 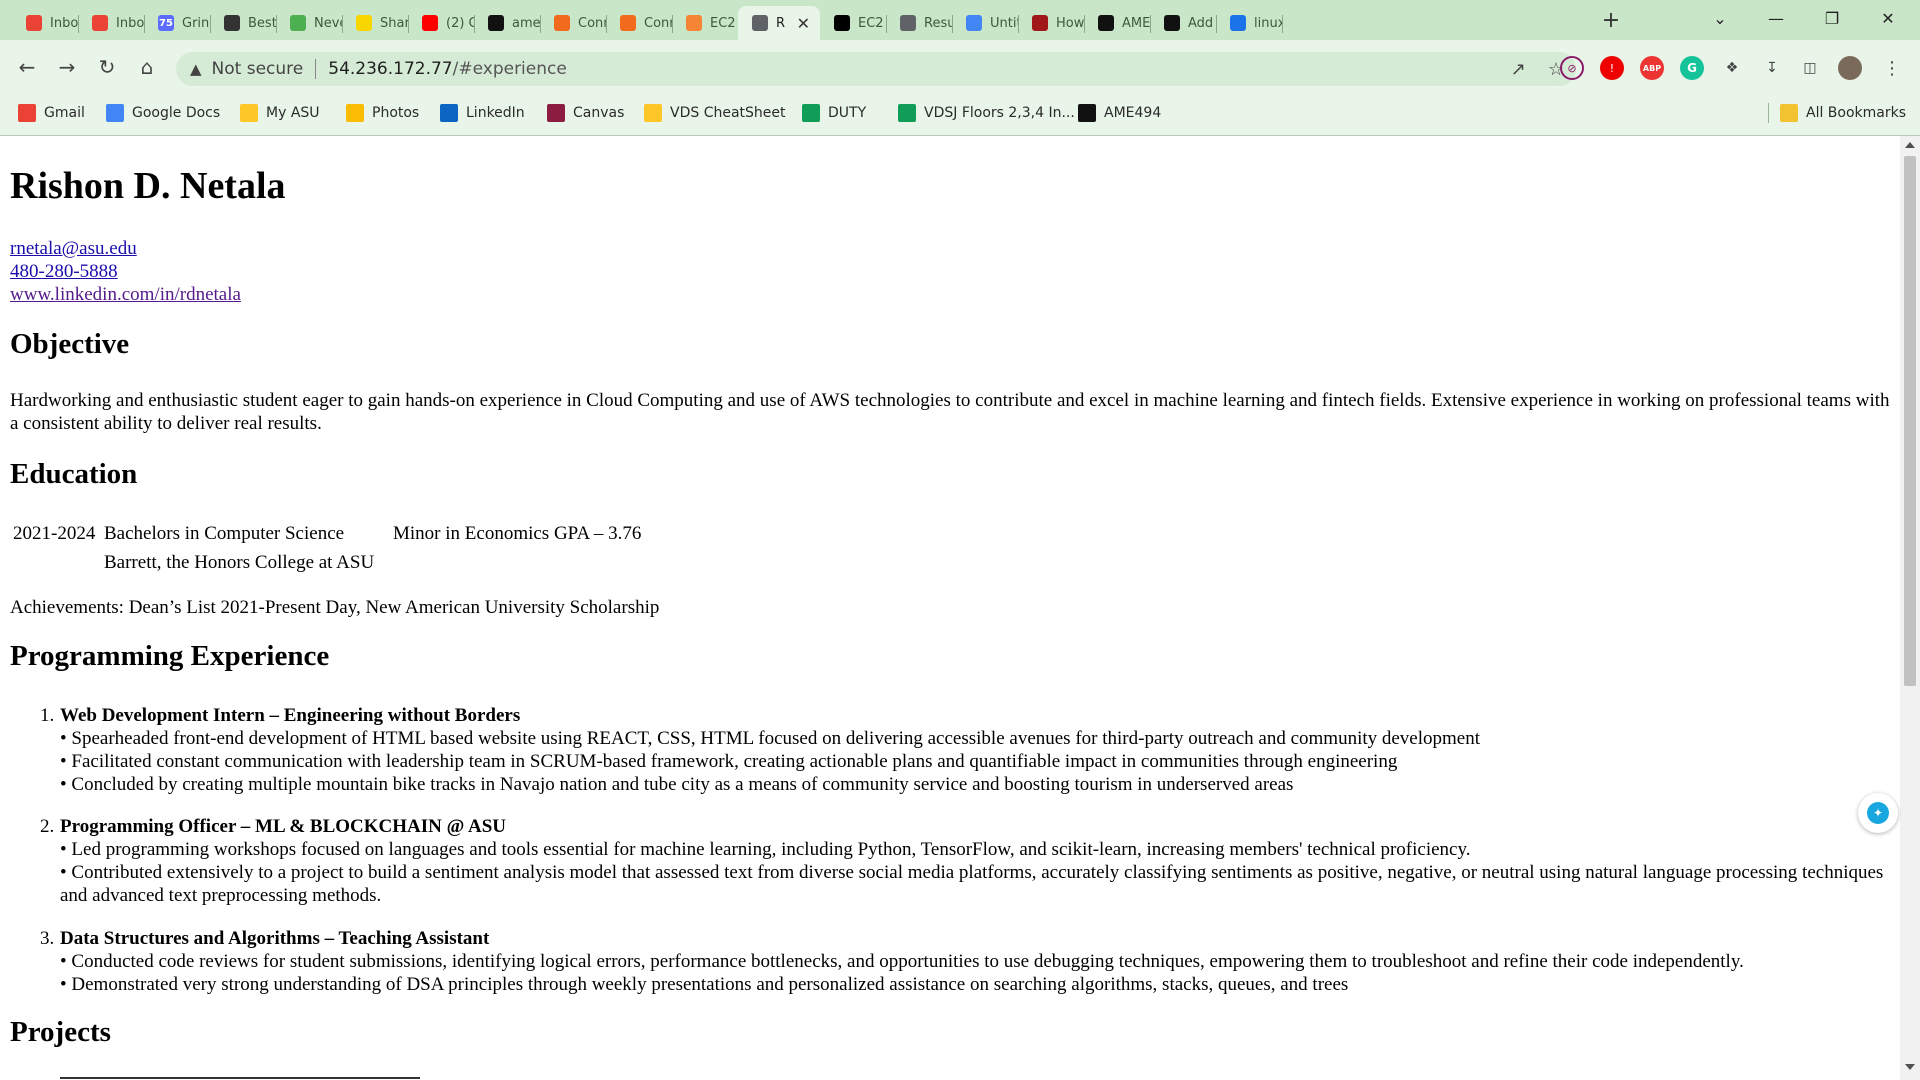 What do you see at coordinates (1878, 813) in the screenshot?
I see `floating-assistant-button: ✦` at bounding box center [1878, 813].